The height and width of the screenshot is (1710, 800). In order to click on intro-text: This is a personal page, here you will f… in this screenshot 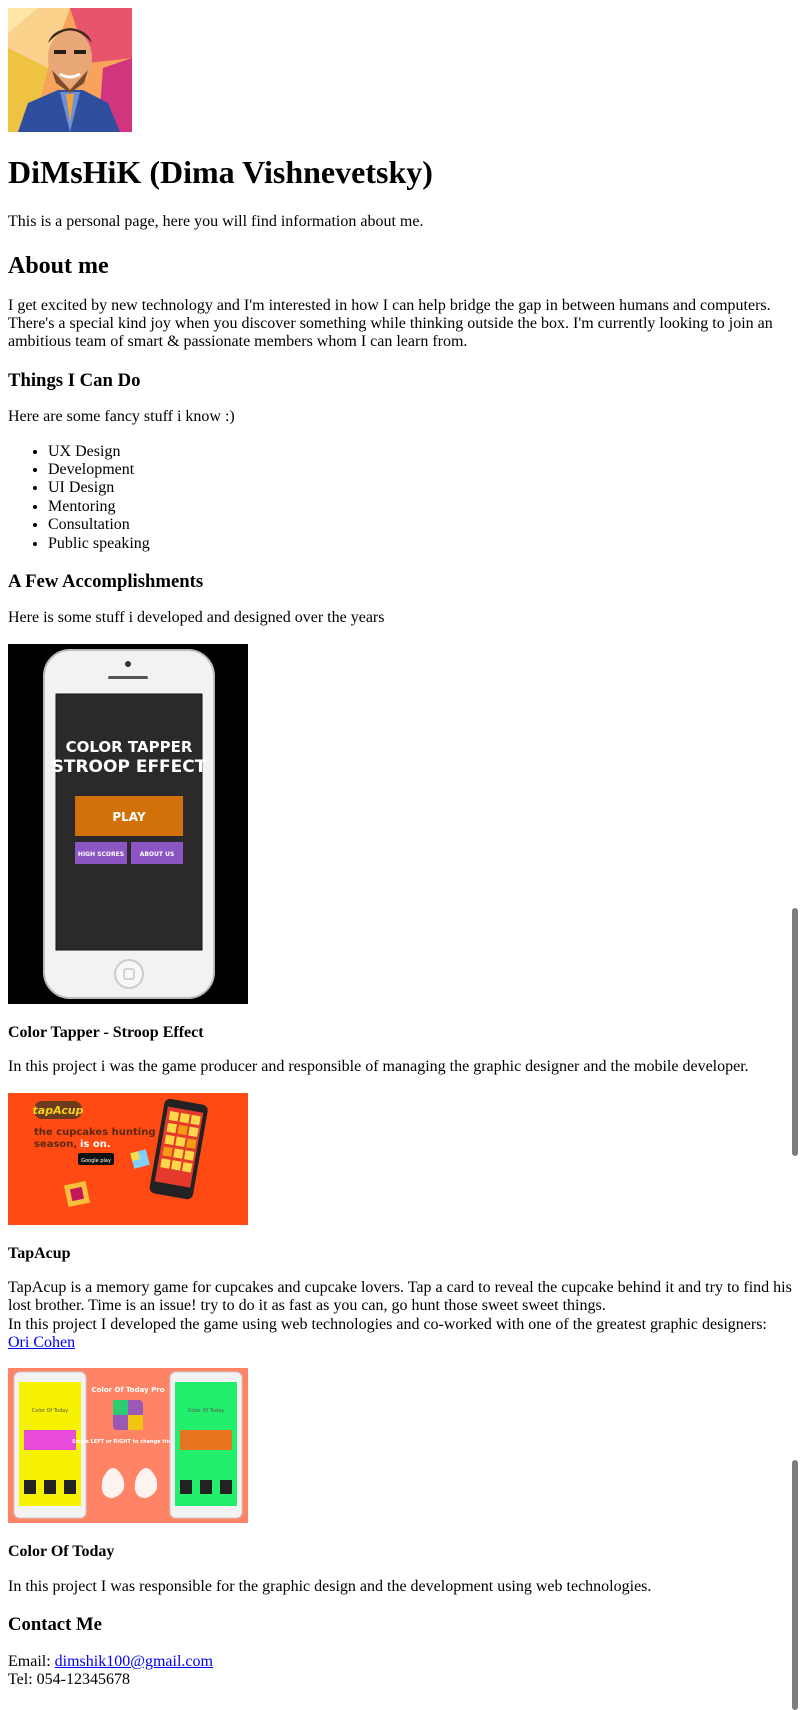, I will do `click(216, 222)`.